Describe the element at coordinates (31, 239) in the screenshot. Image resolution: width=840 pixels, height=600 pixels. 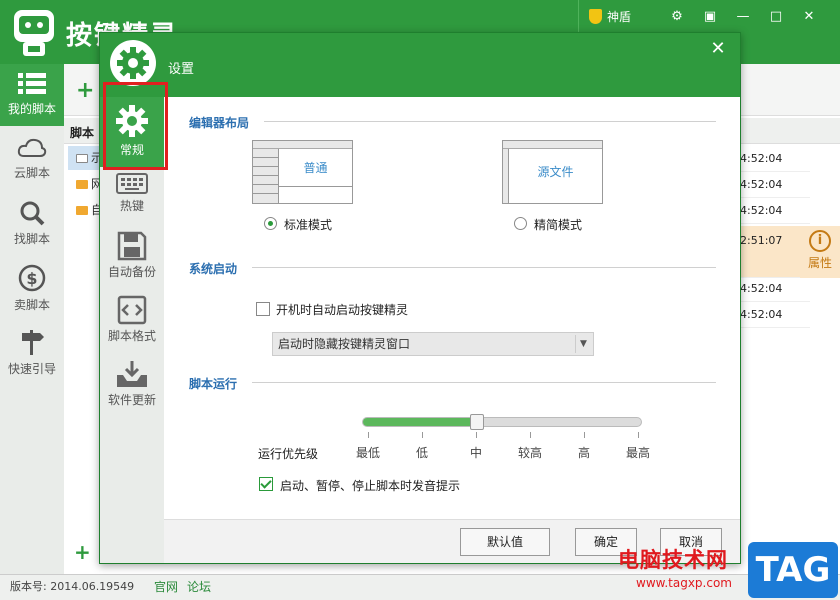
I see `nav-label: 找脚本` at that location.